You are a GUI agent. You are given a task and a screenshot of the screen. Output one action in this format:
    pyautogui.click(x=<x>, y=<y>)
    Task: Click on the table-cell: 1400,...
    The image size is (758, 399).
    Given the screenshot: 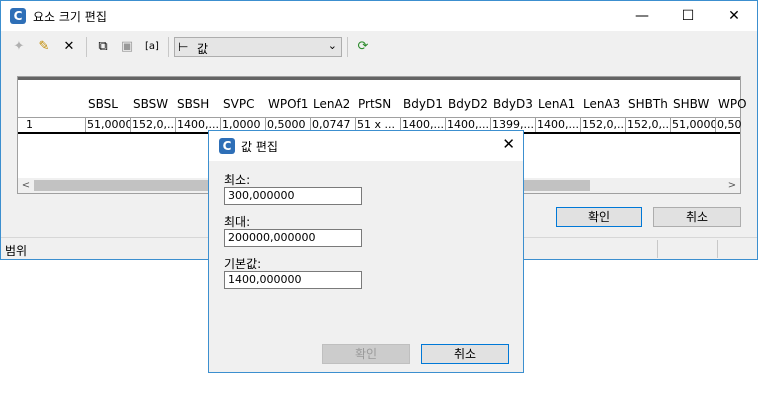 What is the action you would take?
    pyautogui.click(x=557, y=125)
    